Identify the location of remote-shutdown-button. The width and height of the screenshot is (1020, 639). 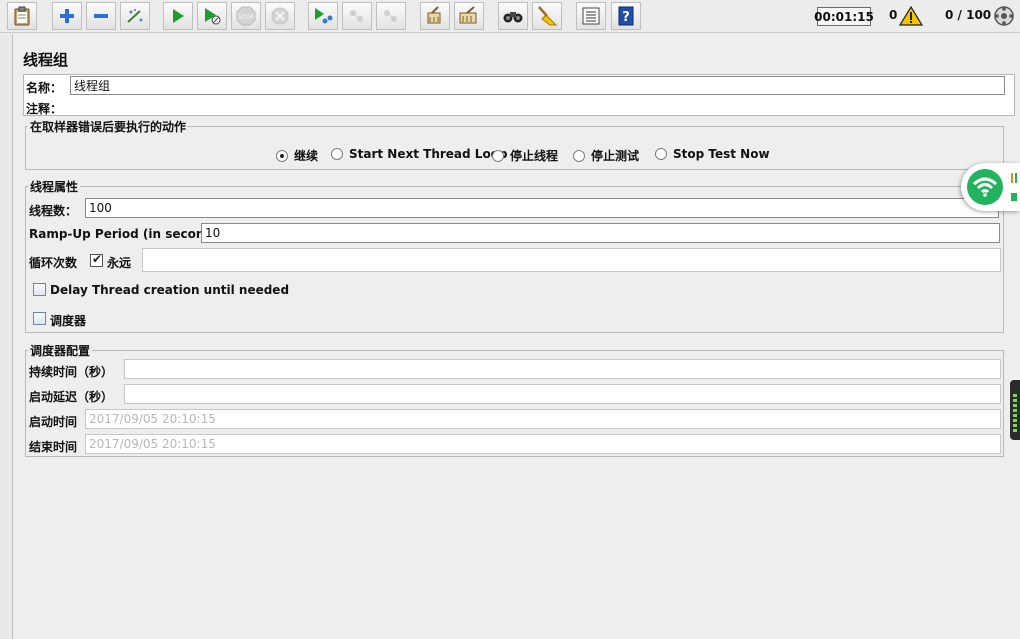
(391, 16).